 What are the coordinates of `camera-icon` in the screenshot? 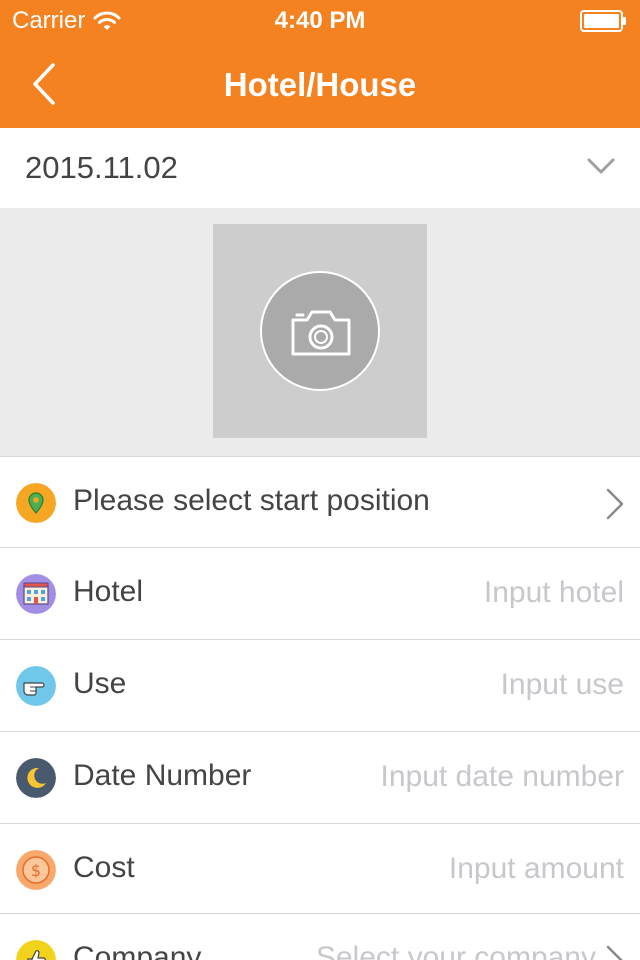 It's located at (321, 333).